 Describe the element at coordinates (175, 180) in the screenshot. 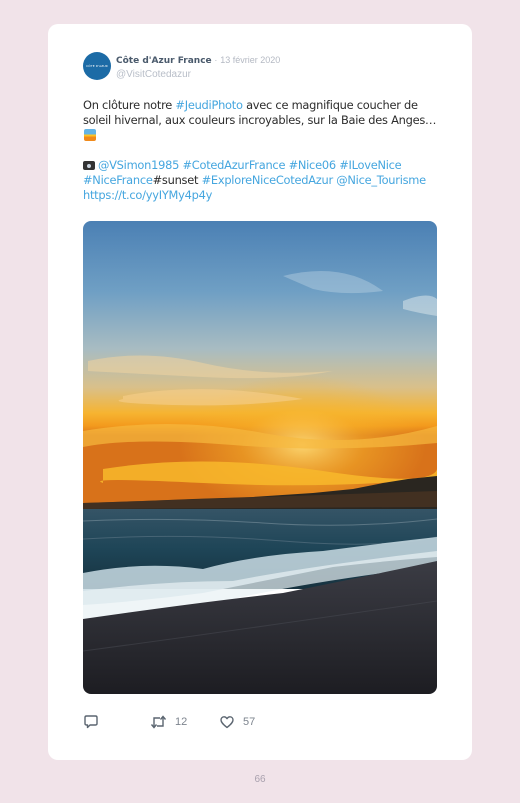

I see `hashtag-sunset-plain: #sunset` at that location.